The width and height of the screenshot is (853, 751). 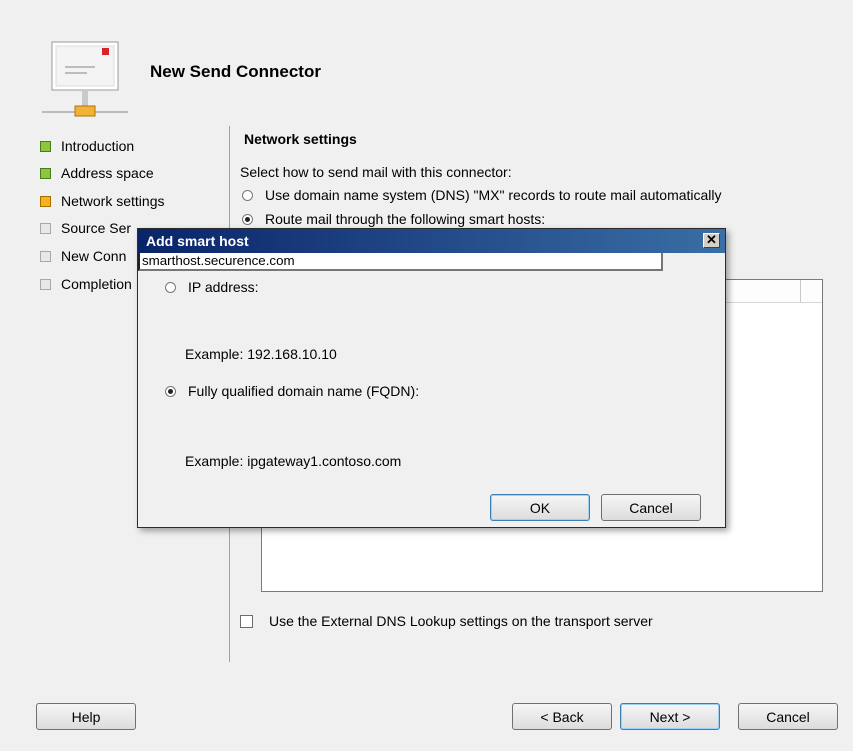 I want to click on nav-item-source-server: Source Ser, so click(x=85, y=228).